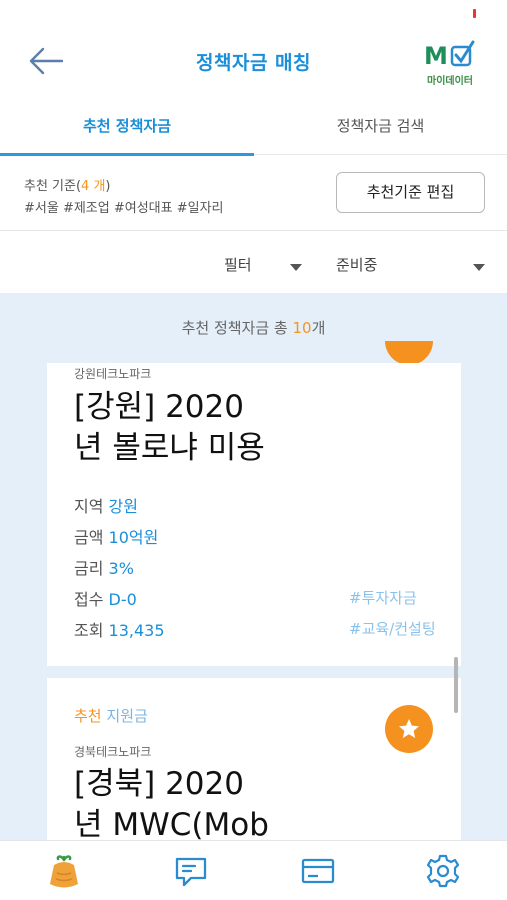  I want to click on nav-settings, so click(443, 871).